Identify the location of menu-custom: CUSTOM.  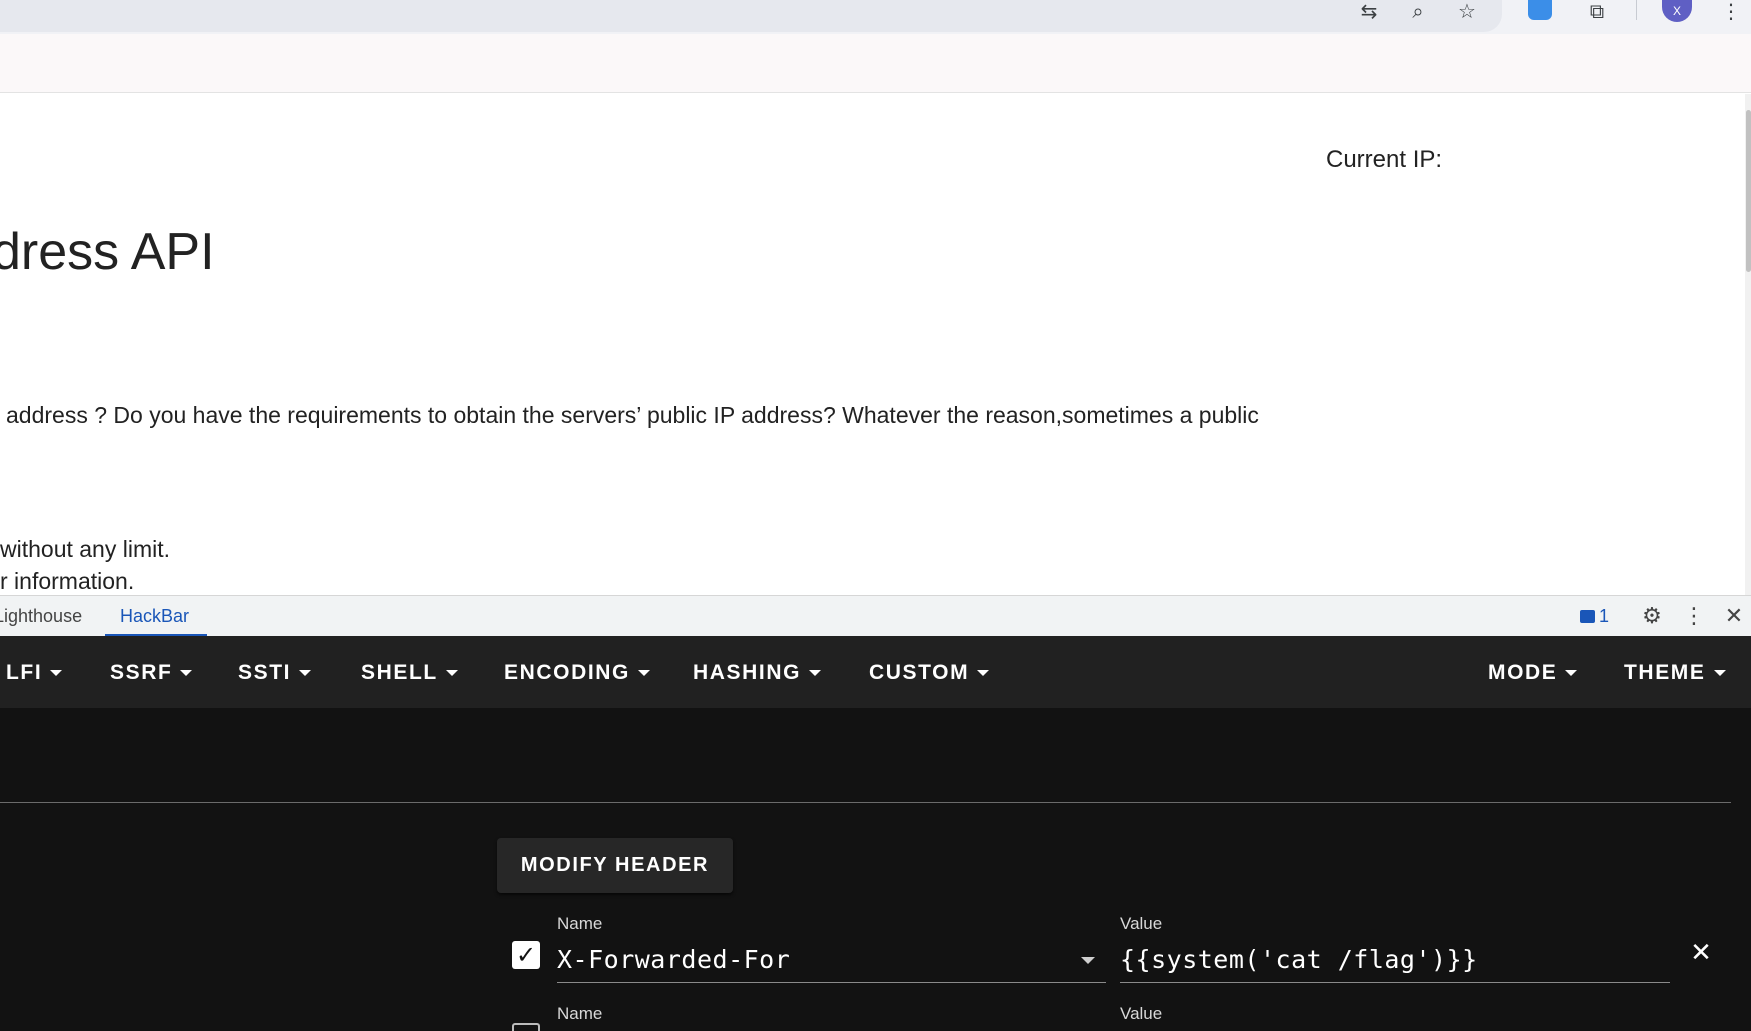
(929, 673).